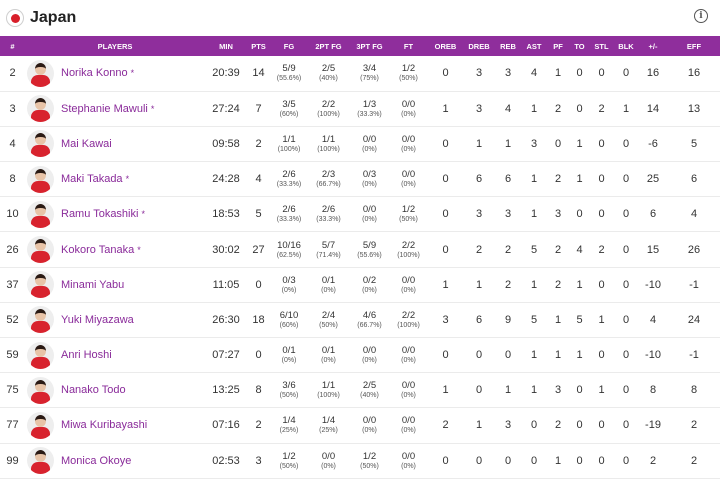 The height and width of the screenshot is (488, 720). I want to click on two-point-fg-made: 2/6, so click(328, 210).